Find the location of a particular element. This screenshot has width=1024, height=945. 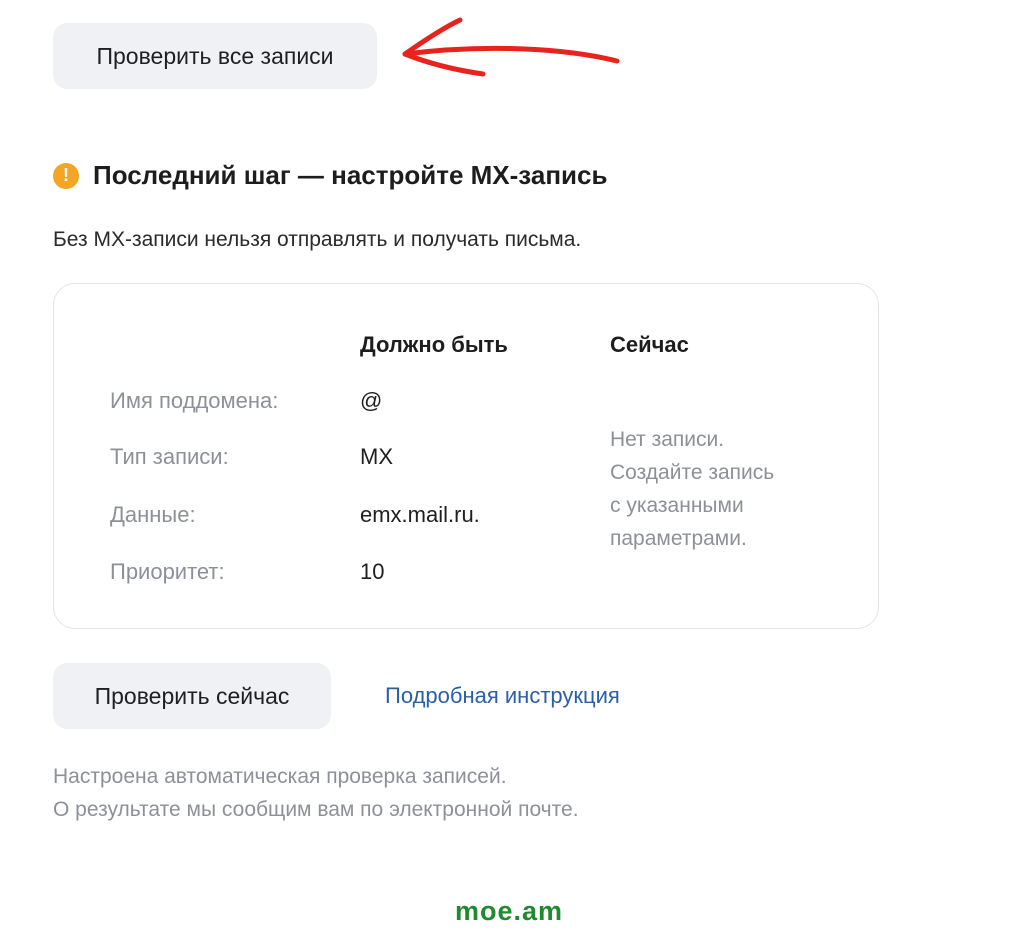

column-header-now: Сейчас is located at coordinates (649, 344).